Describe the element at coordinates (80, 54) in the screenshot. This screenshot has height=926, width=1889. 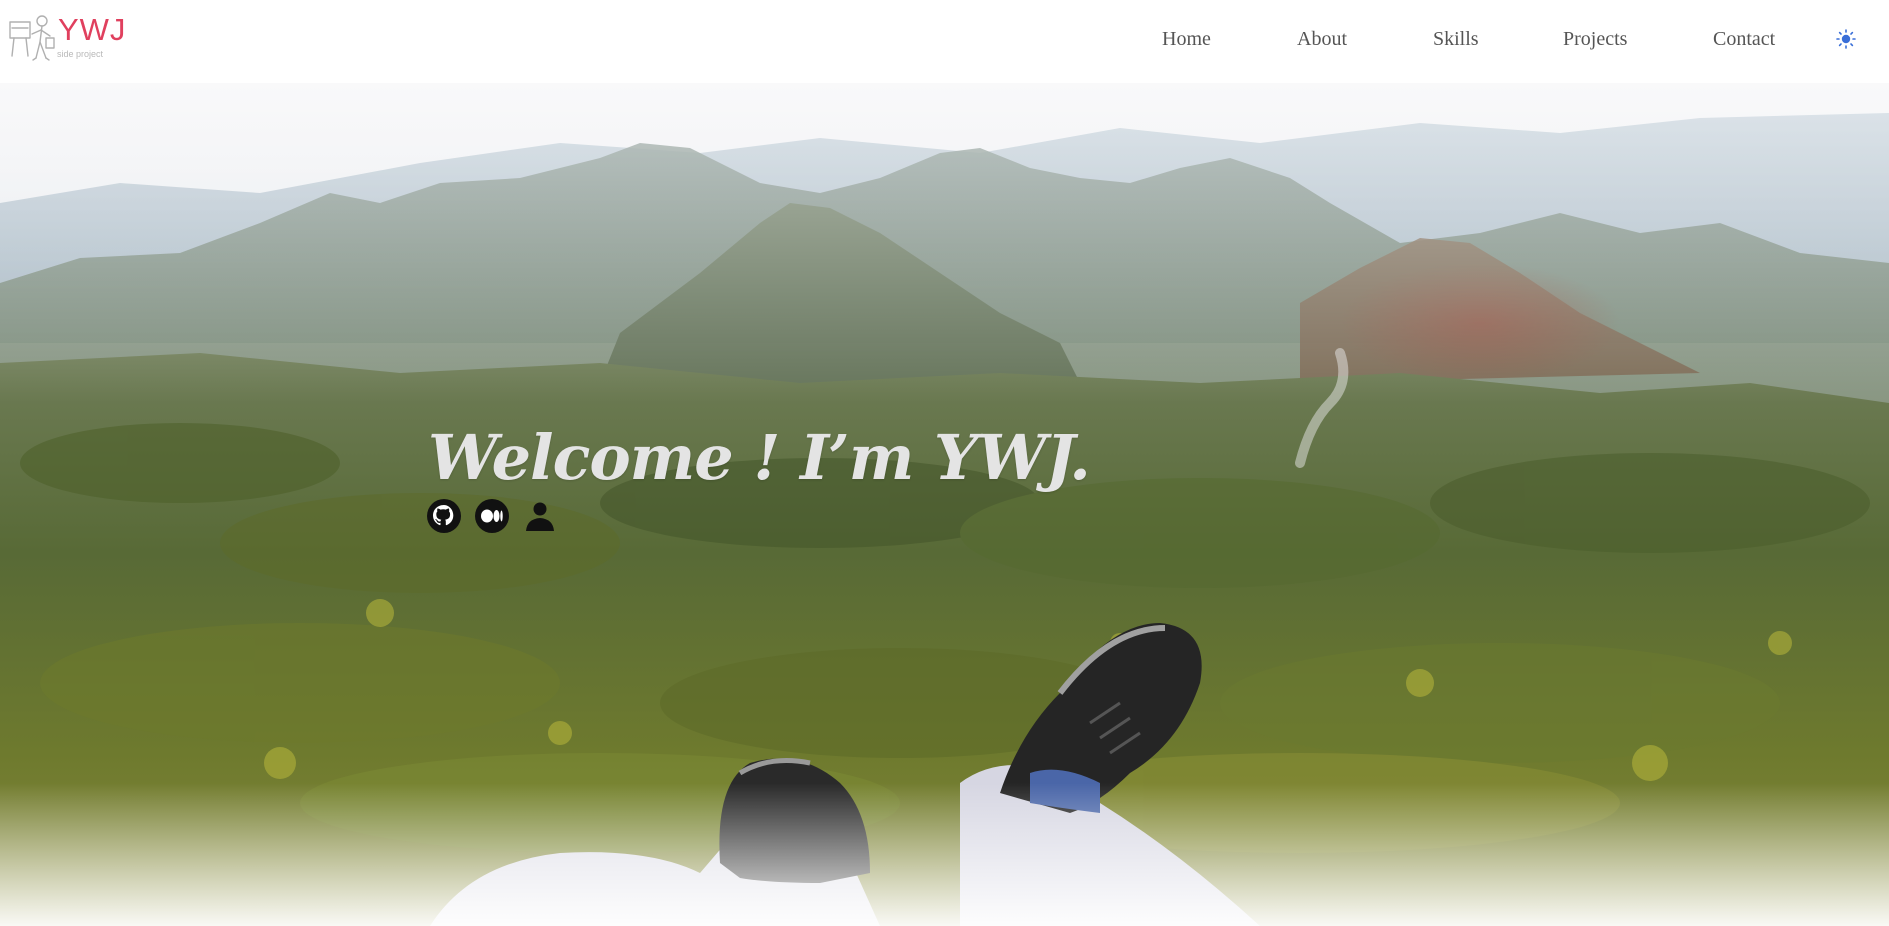
I see `logo-subtitle: side project` at that location.